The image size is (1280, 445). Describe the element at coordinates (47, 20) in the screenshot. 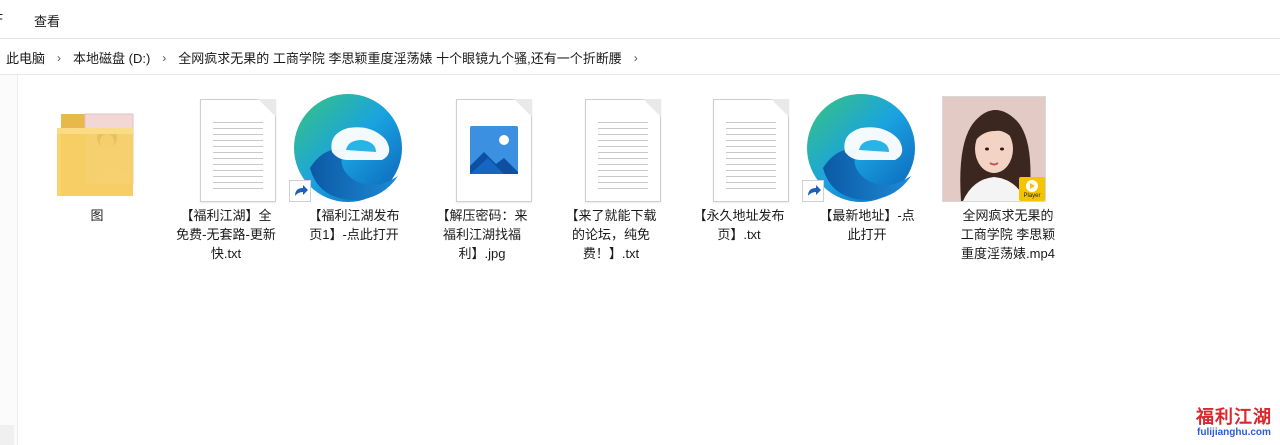

I see `ribbon-tab-view: 查看` at that location.